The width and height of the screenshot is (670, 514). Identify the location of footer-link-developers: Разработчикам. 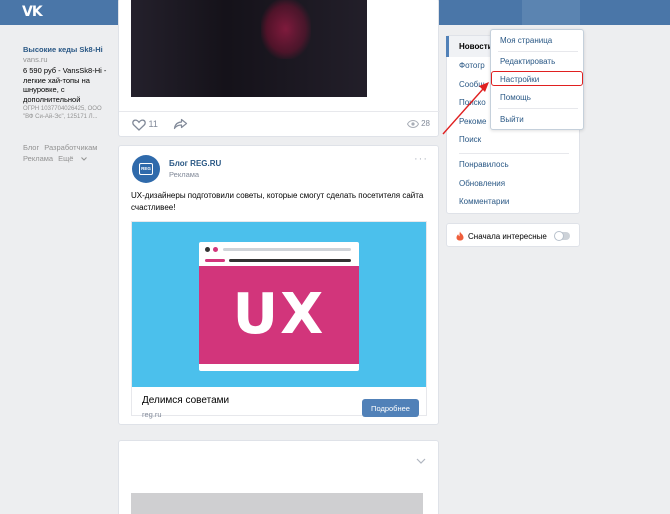
(70, 147).